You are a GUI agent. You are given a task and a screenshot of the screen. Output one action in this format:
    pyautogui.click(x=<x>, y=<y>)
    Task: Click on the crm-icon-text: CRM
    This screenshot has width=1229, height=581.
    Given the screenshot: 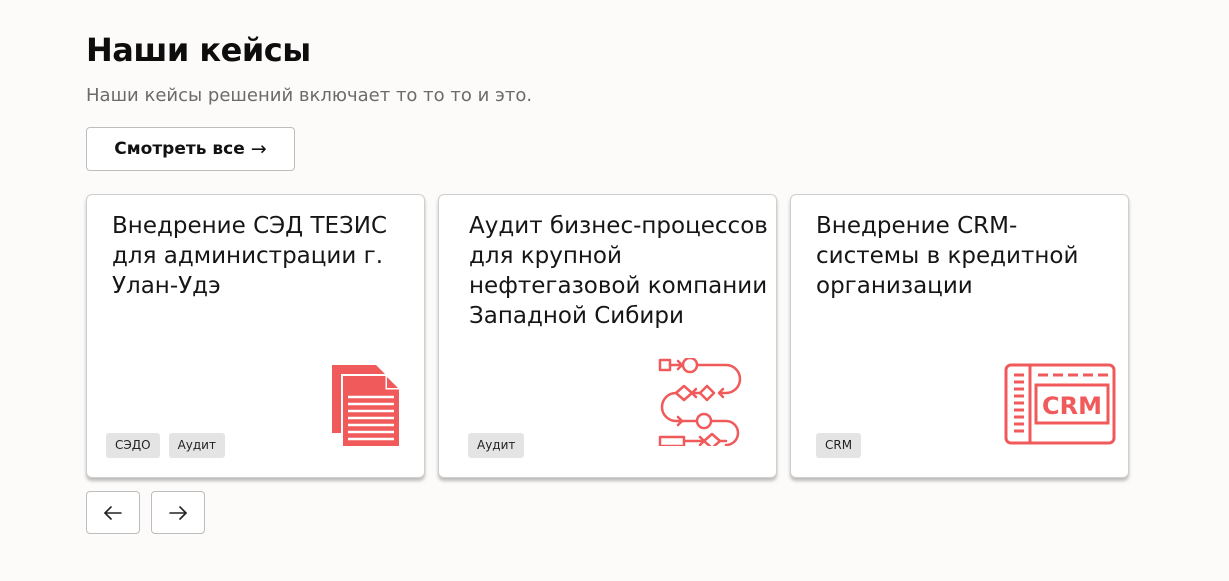 What is the action you would take?
    pyautogui.click(x=1072, y=406)
    